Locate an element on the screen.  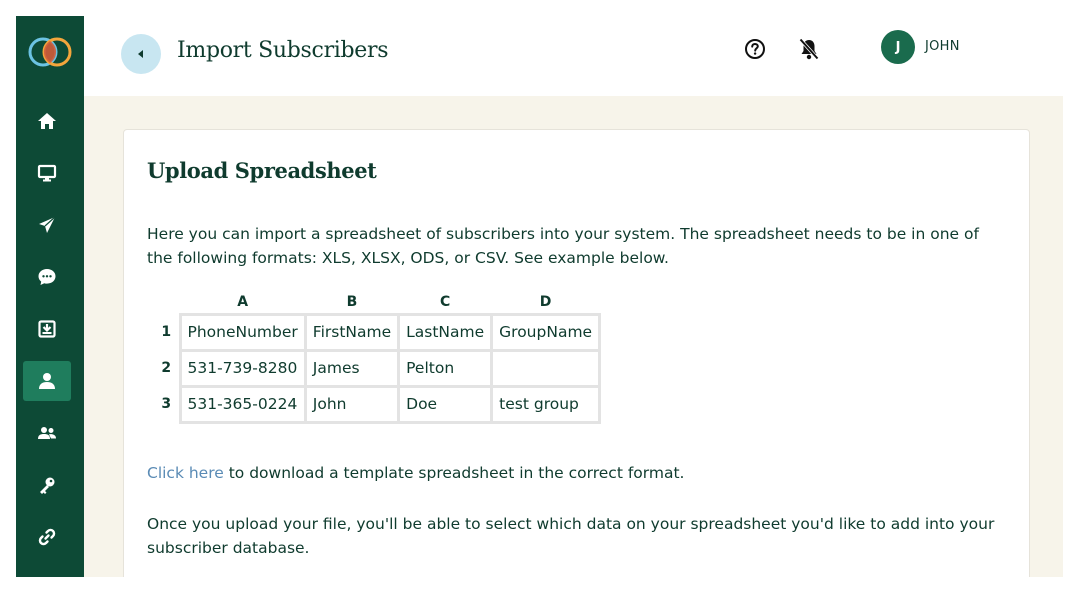
top-header: Import Subscribers J JOHN is located at coordinates (573, 56).